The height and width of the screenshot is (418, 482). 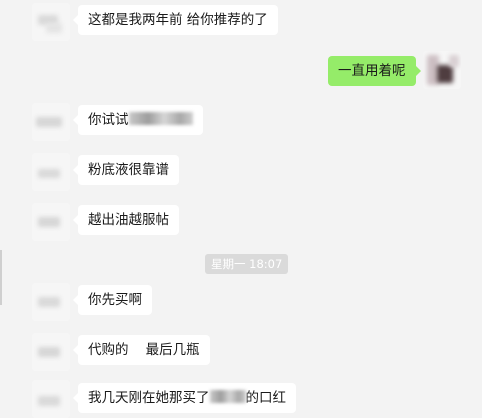 What do you see at coordinates (442, 70) in the screenshot?
I see `self-avatar` at bounding box center [442, 70].